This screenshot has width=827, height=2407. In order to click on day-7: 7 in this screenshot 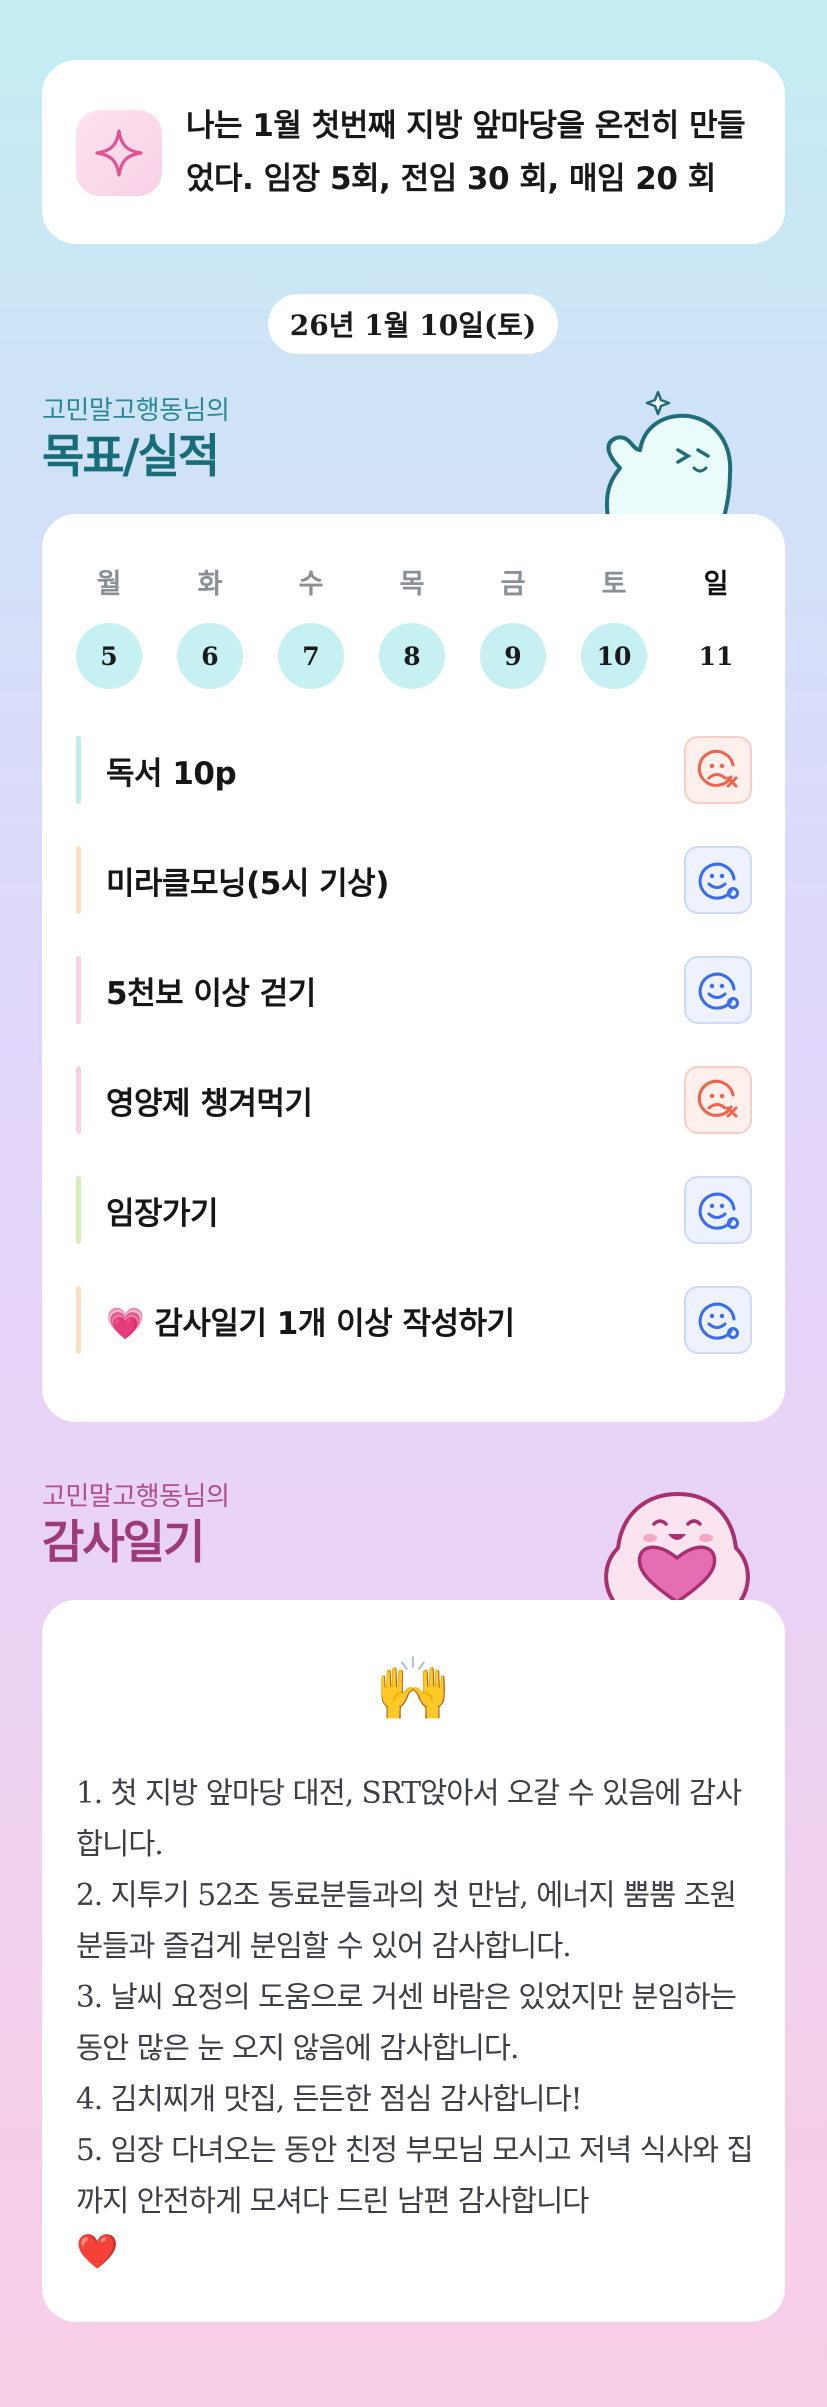, I will do `click(311, 656)`.